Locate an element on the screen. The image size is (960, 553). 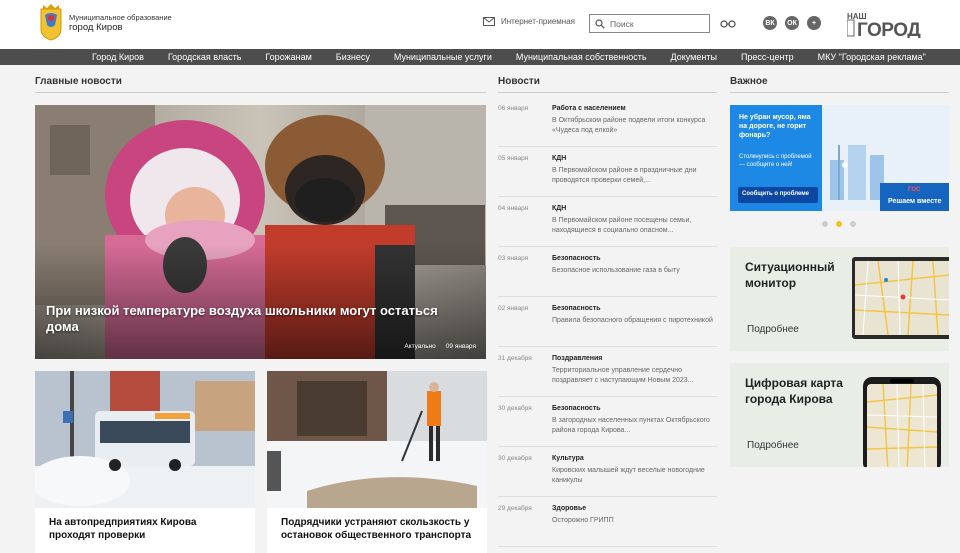
news-category: Поздравления is located at coordinates (577, 358).